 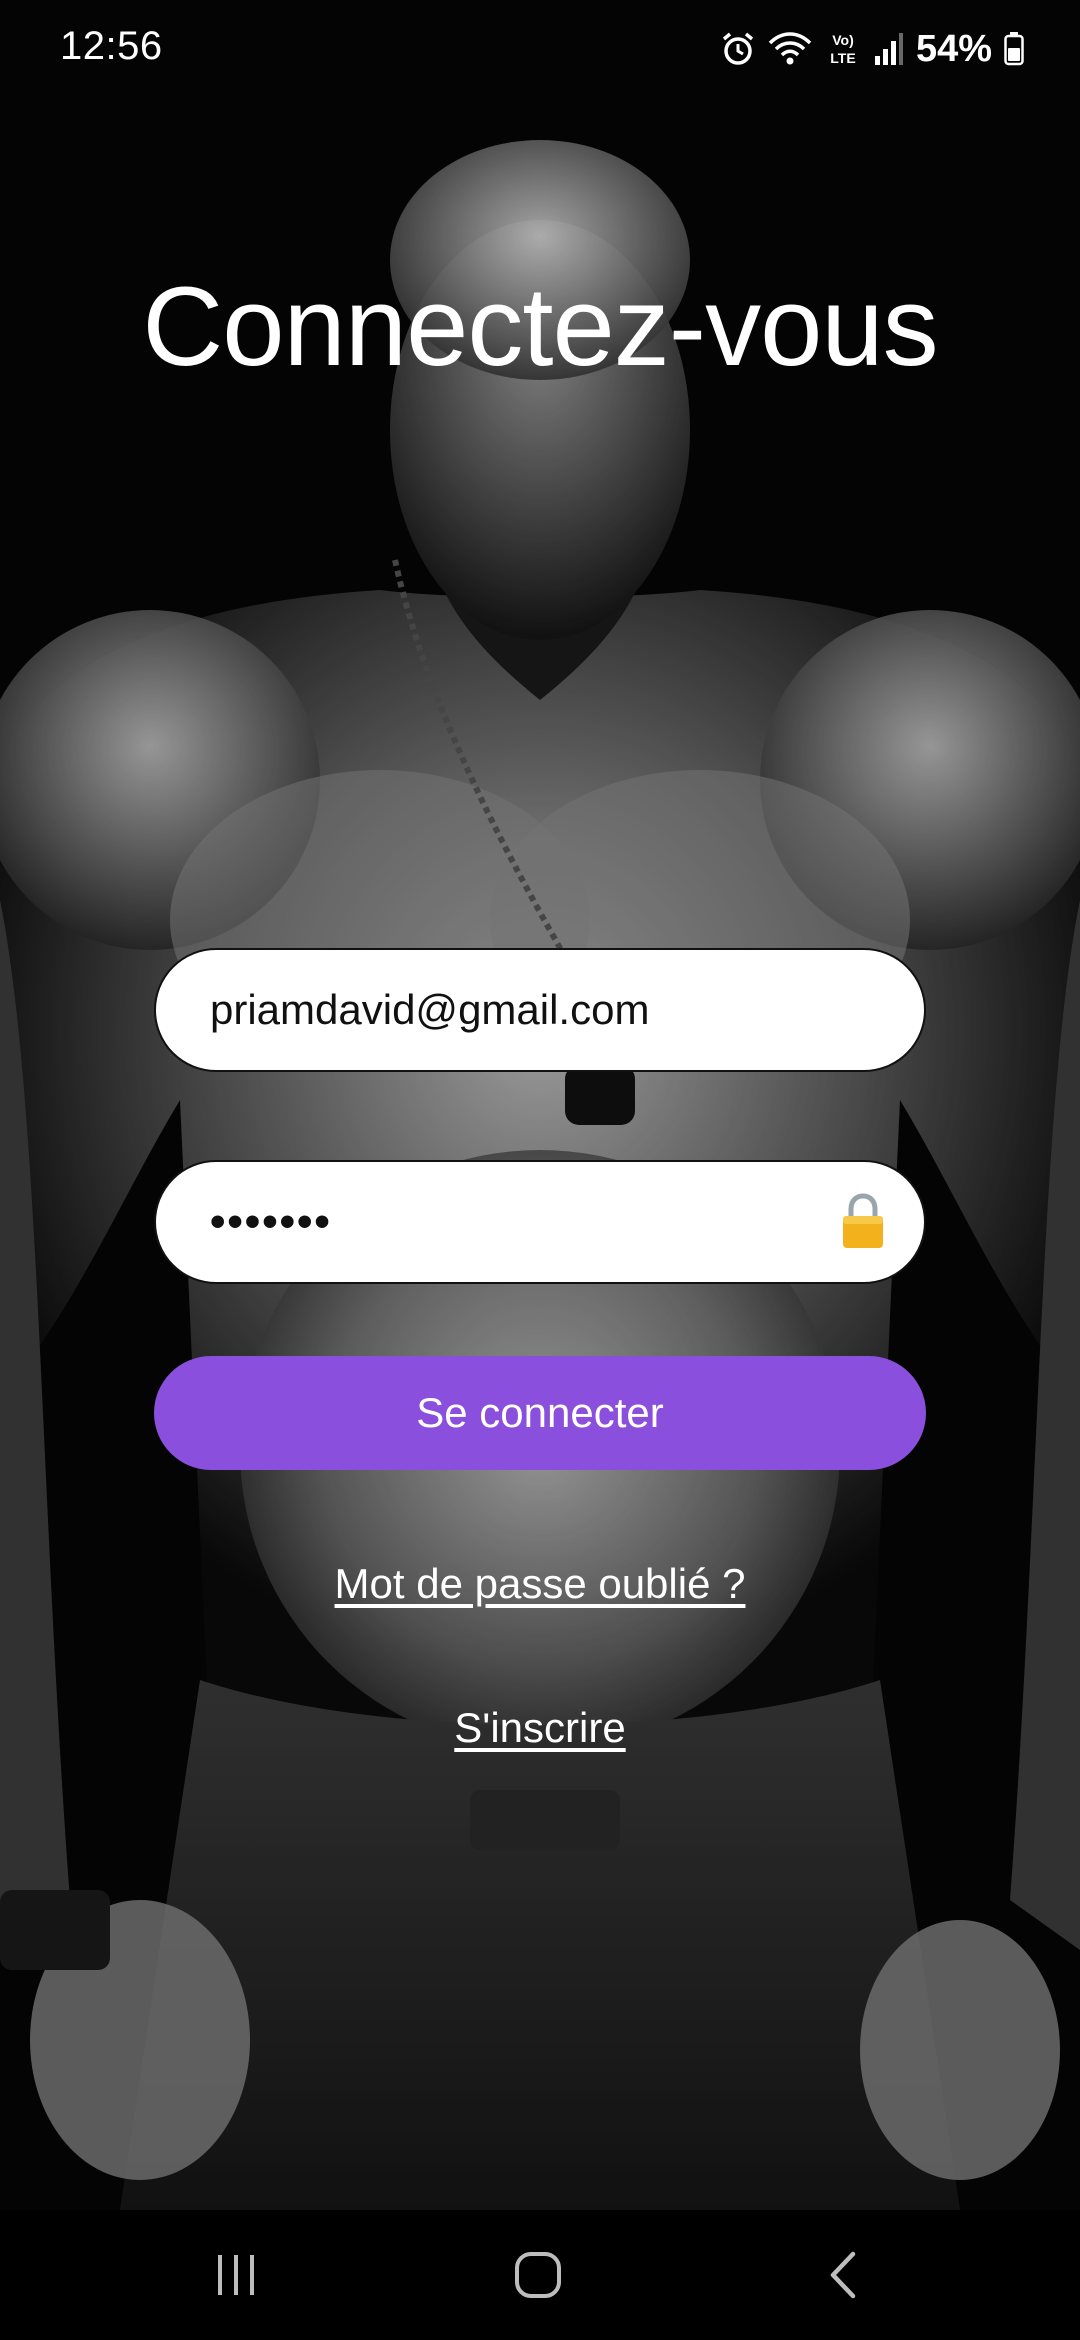 I want to click on lte-label: LTE, so click(x=842, y=58).